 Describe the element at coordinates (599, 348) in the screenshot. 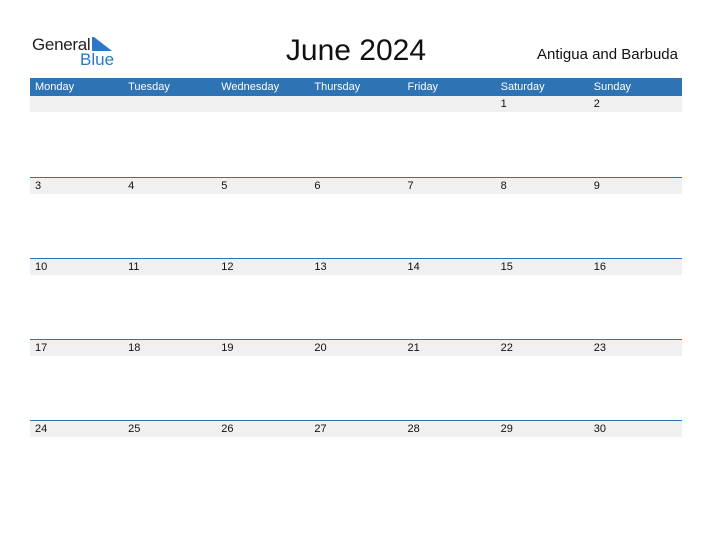

I see `day-cell: 23` at that location.